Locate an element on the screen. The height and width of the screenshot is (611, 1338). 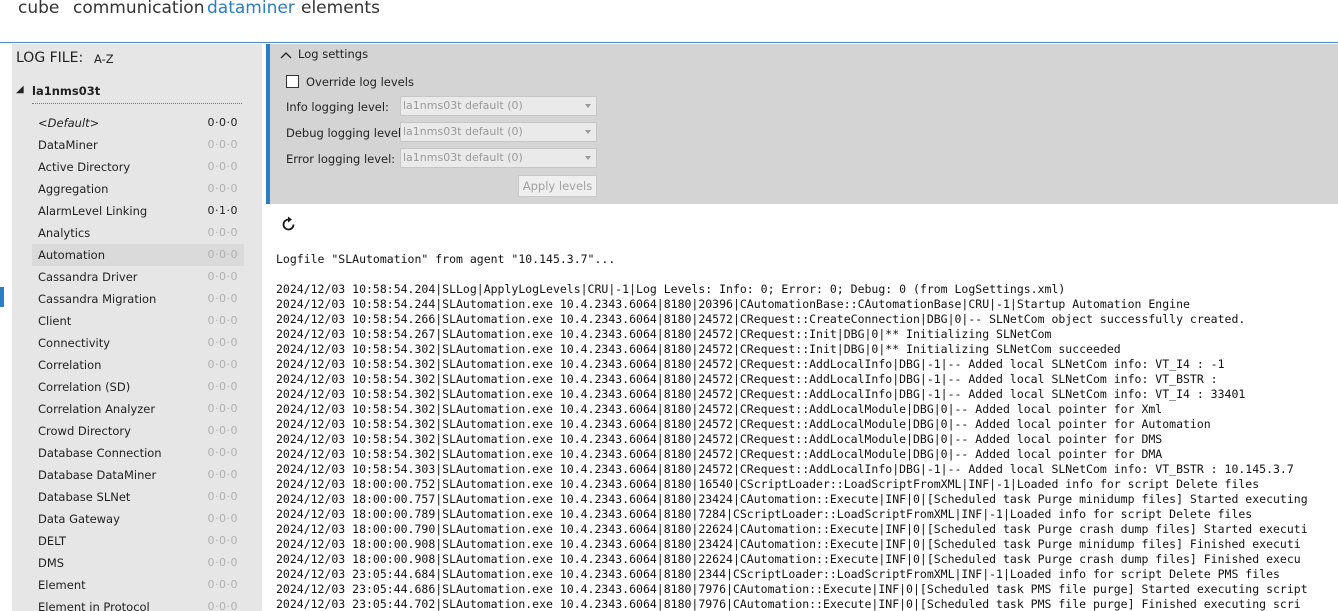
log-file-item: Cassandra Driver 0·0·0 is located at coordinates (138, 277).